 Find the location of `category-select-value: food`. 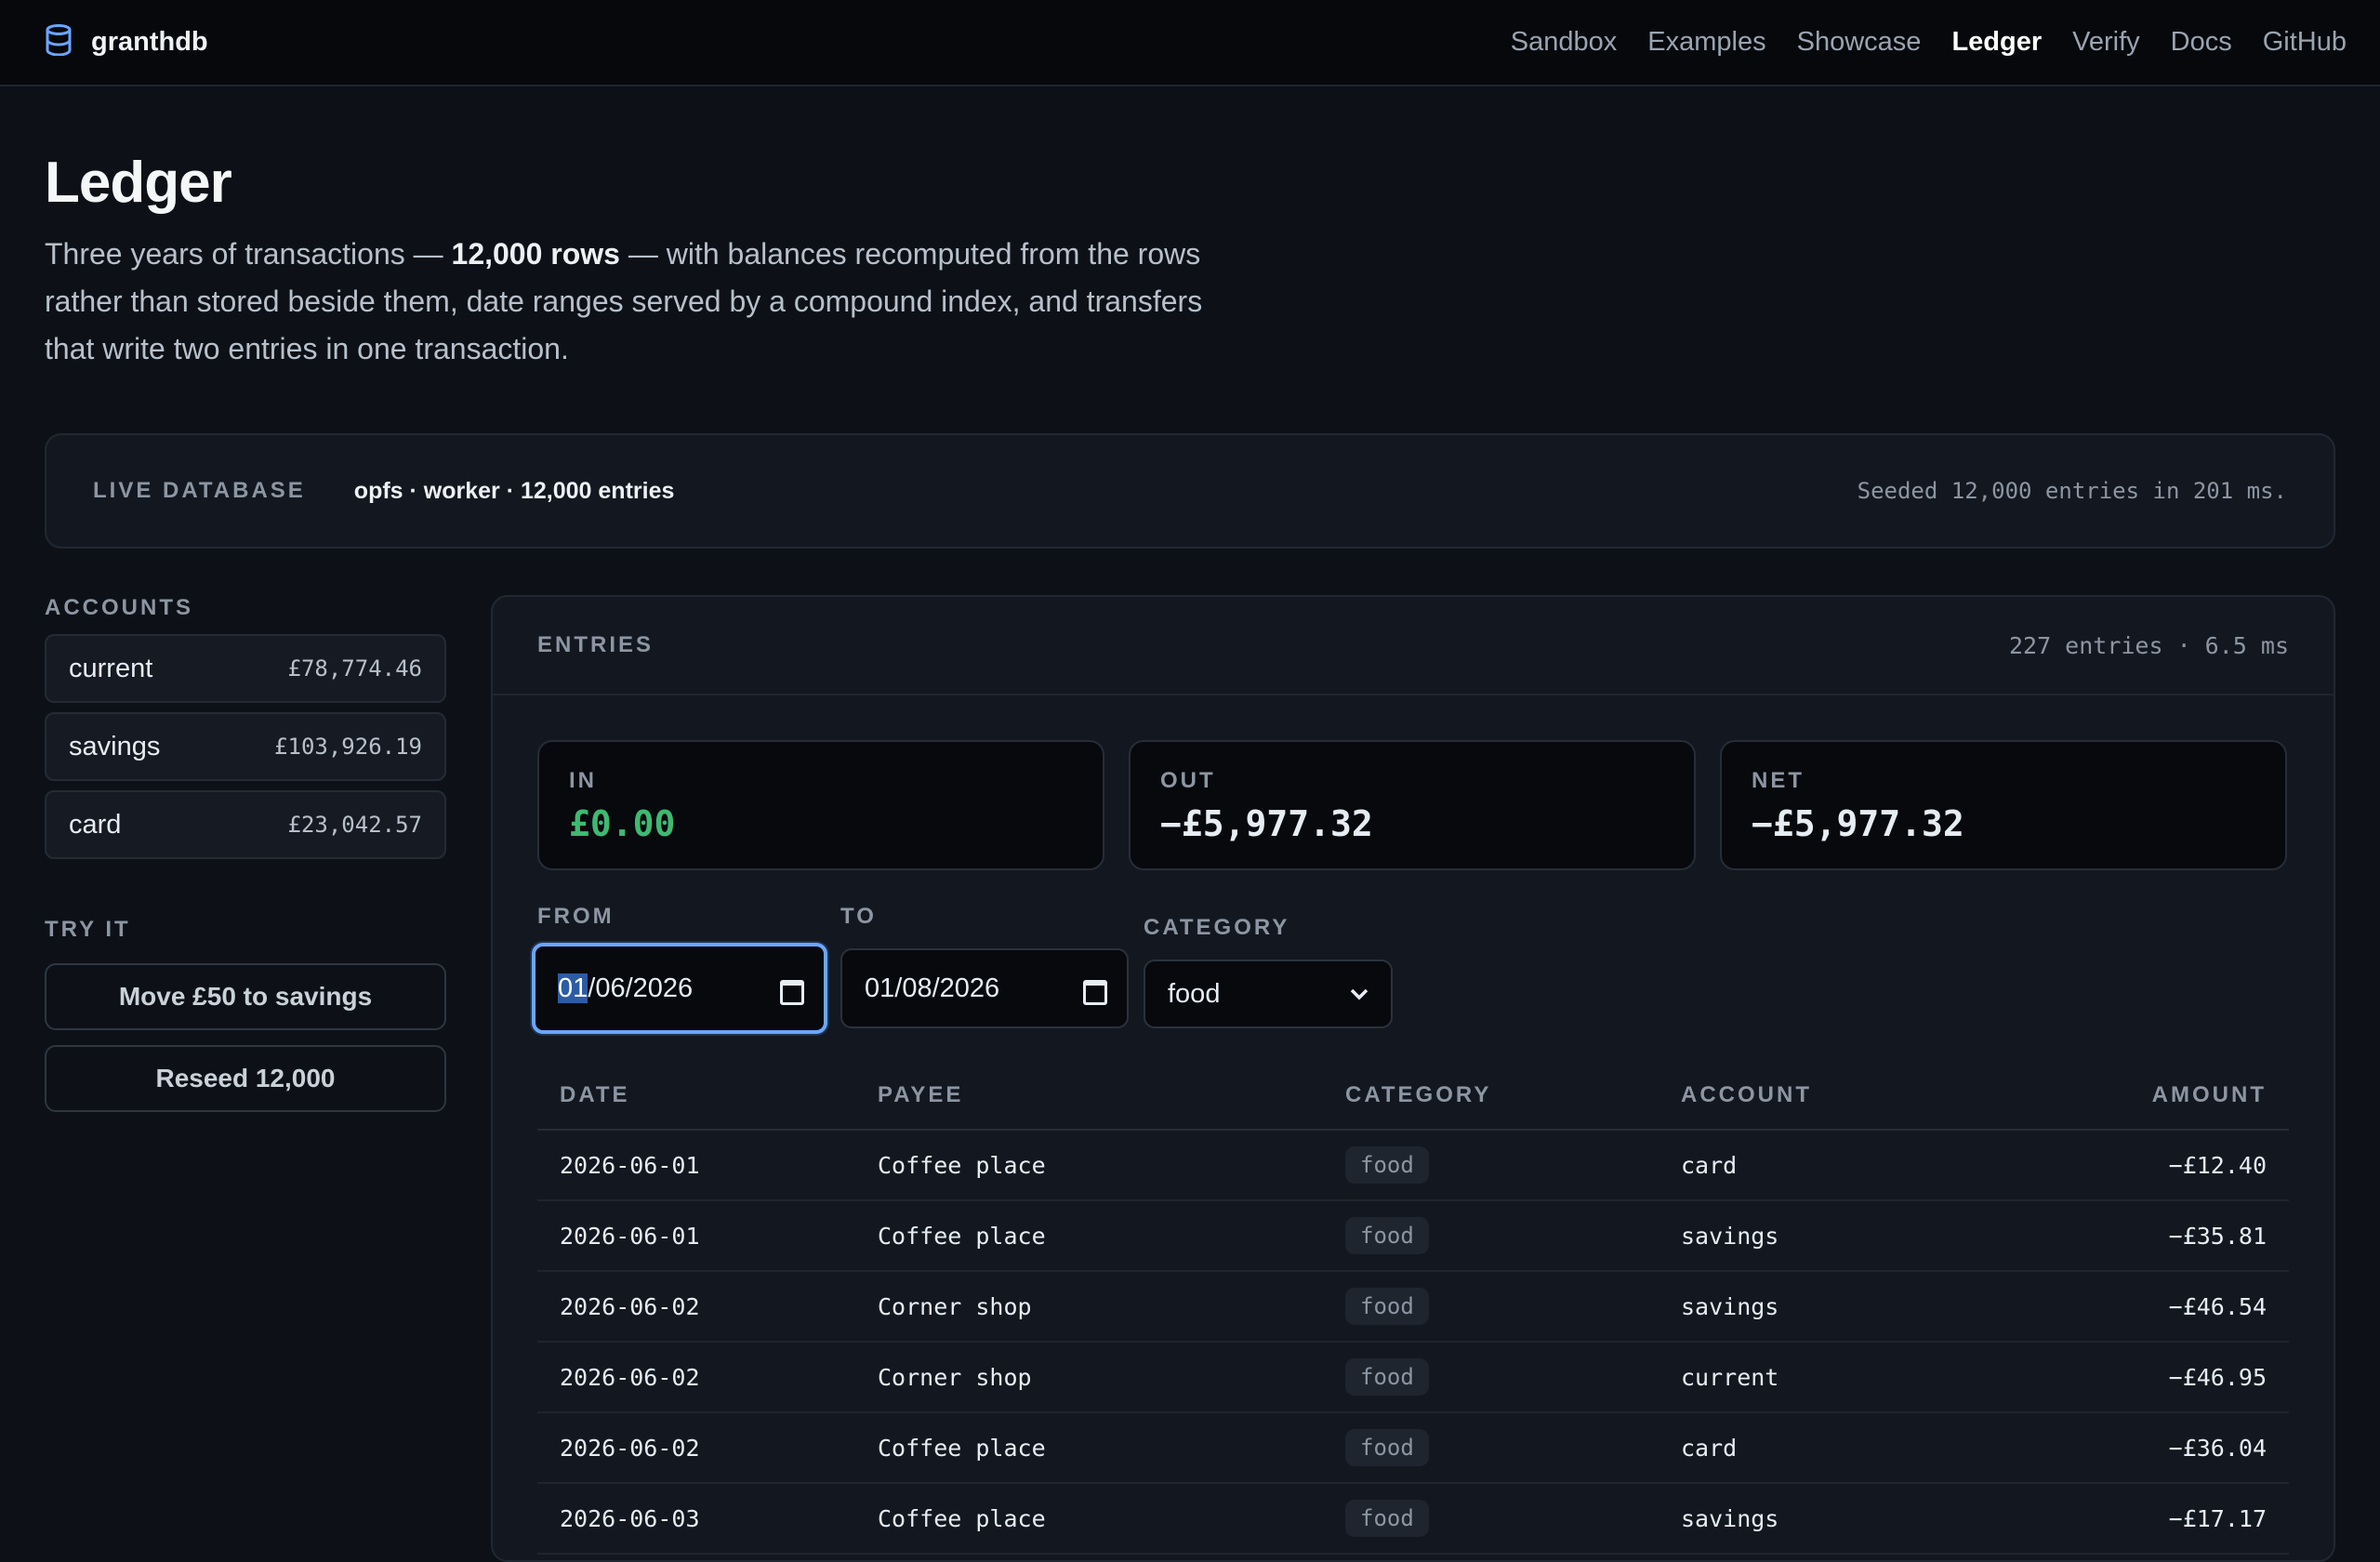

category-select-value: food is located at coordinates (1194, 994).